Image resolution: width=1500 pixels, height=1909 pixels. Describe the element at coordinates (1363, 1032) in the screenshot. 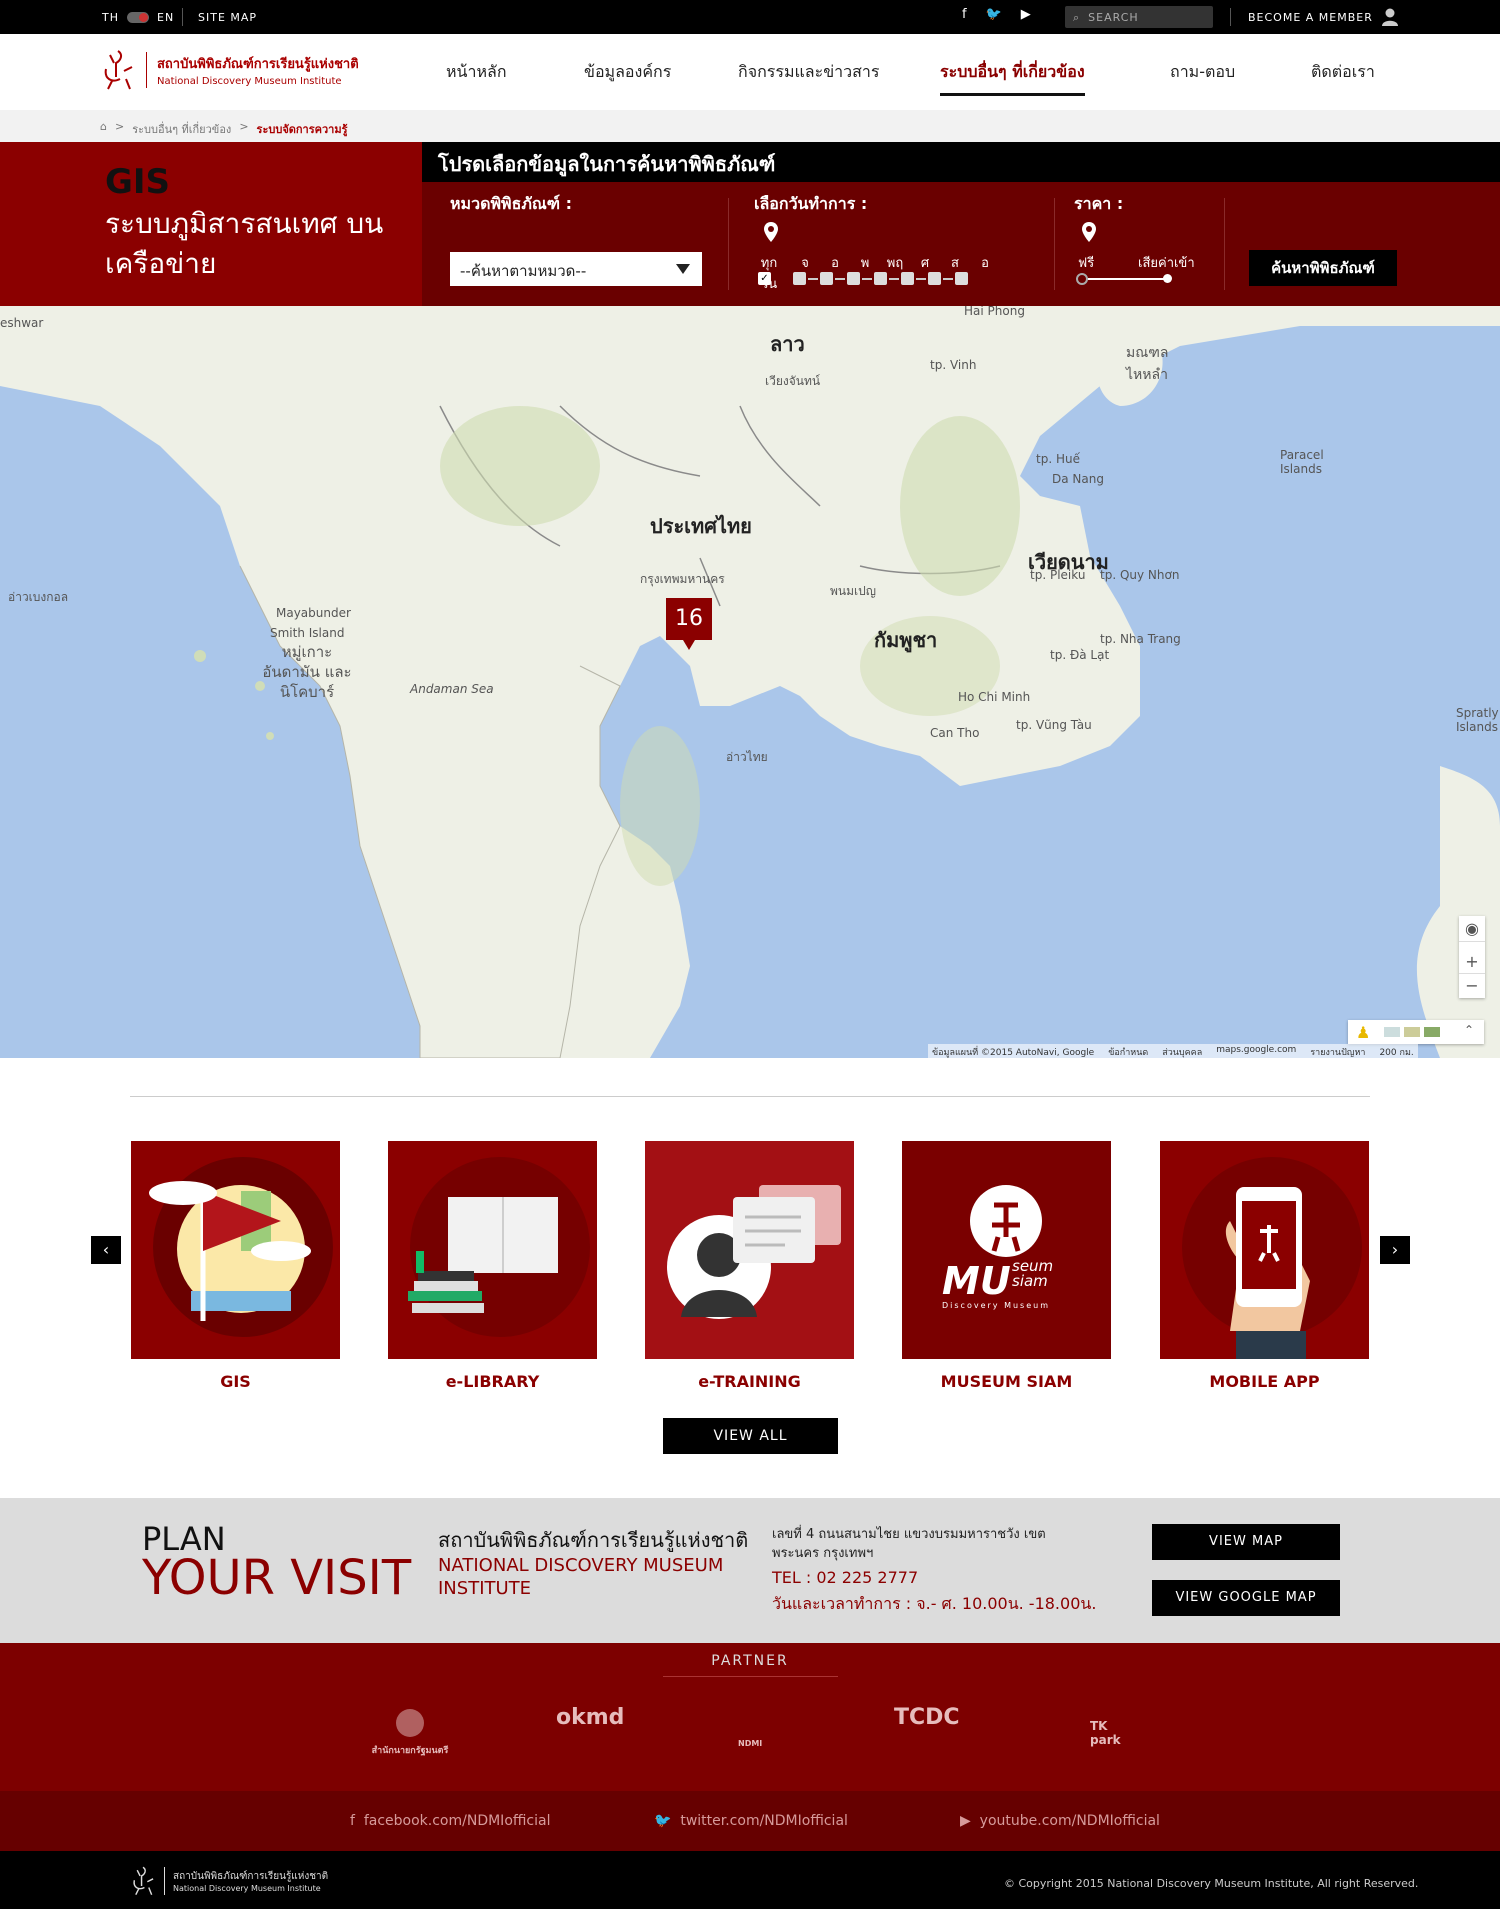

I see `pegman-icon: ♟` at that location.